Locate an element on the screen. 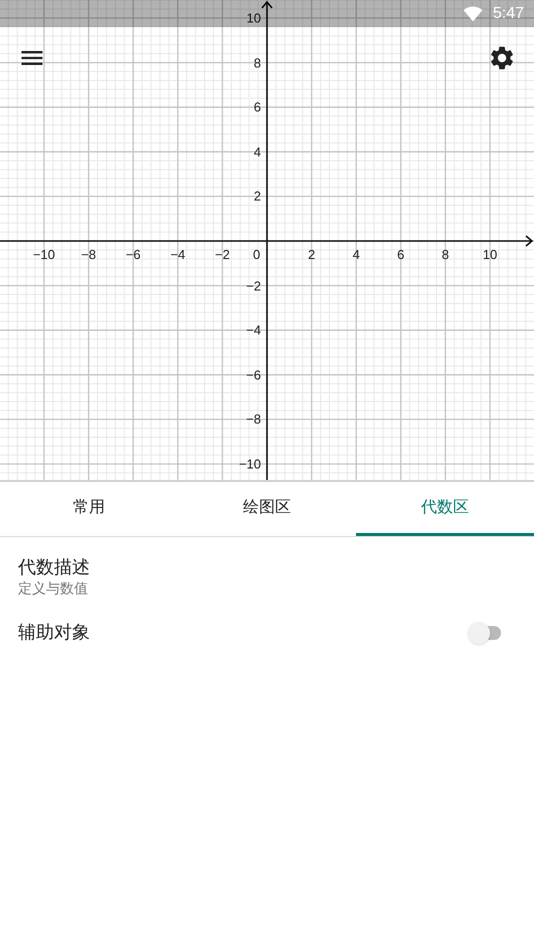 Image resolution: width=534 pixels, height=949 pixels. settings-item: 代数描述 定义与数值 is located at coordinates (267, 571).